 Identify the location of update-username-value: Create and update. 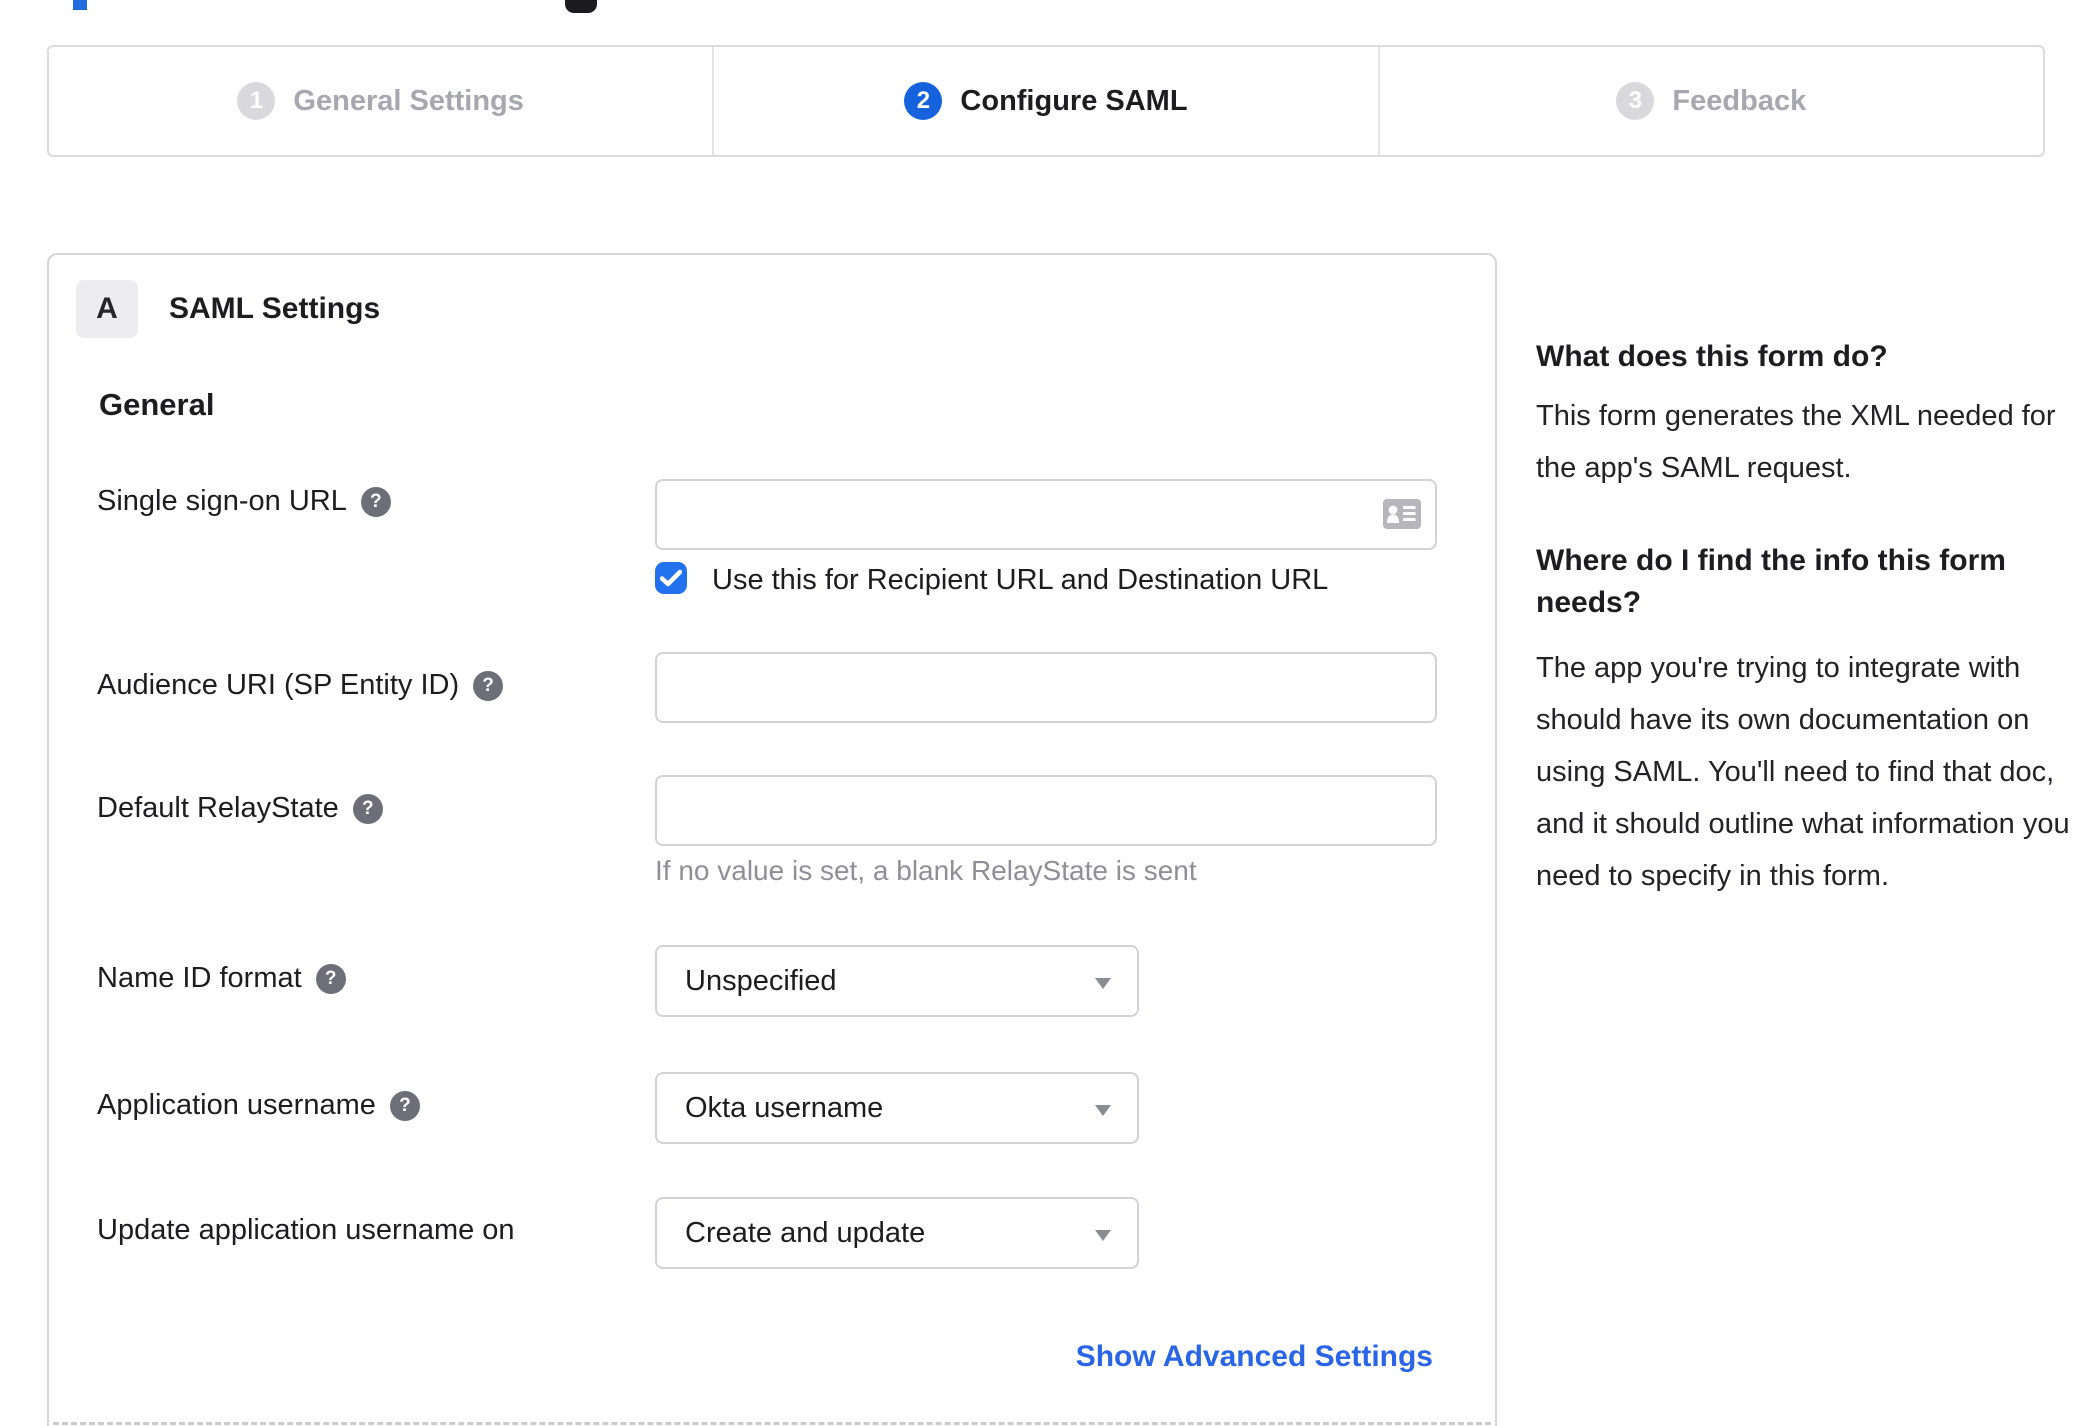
(805, 1233).